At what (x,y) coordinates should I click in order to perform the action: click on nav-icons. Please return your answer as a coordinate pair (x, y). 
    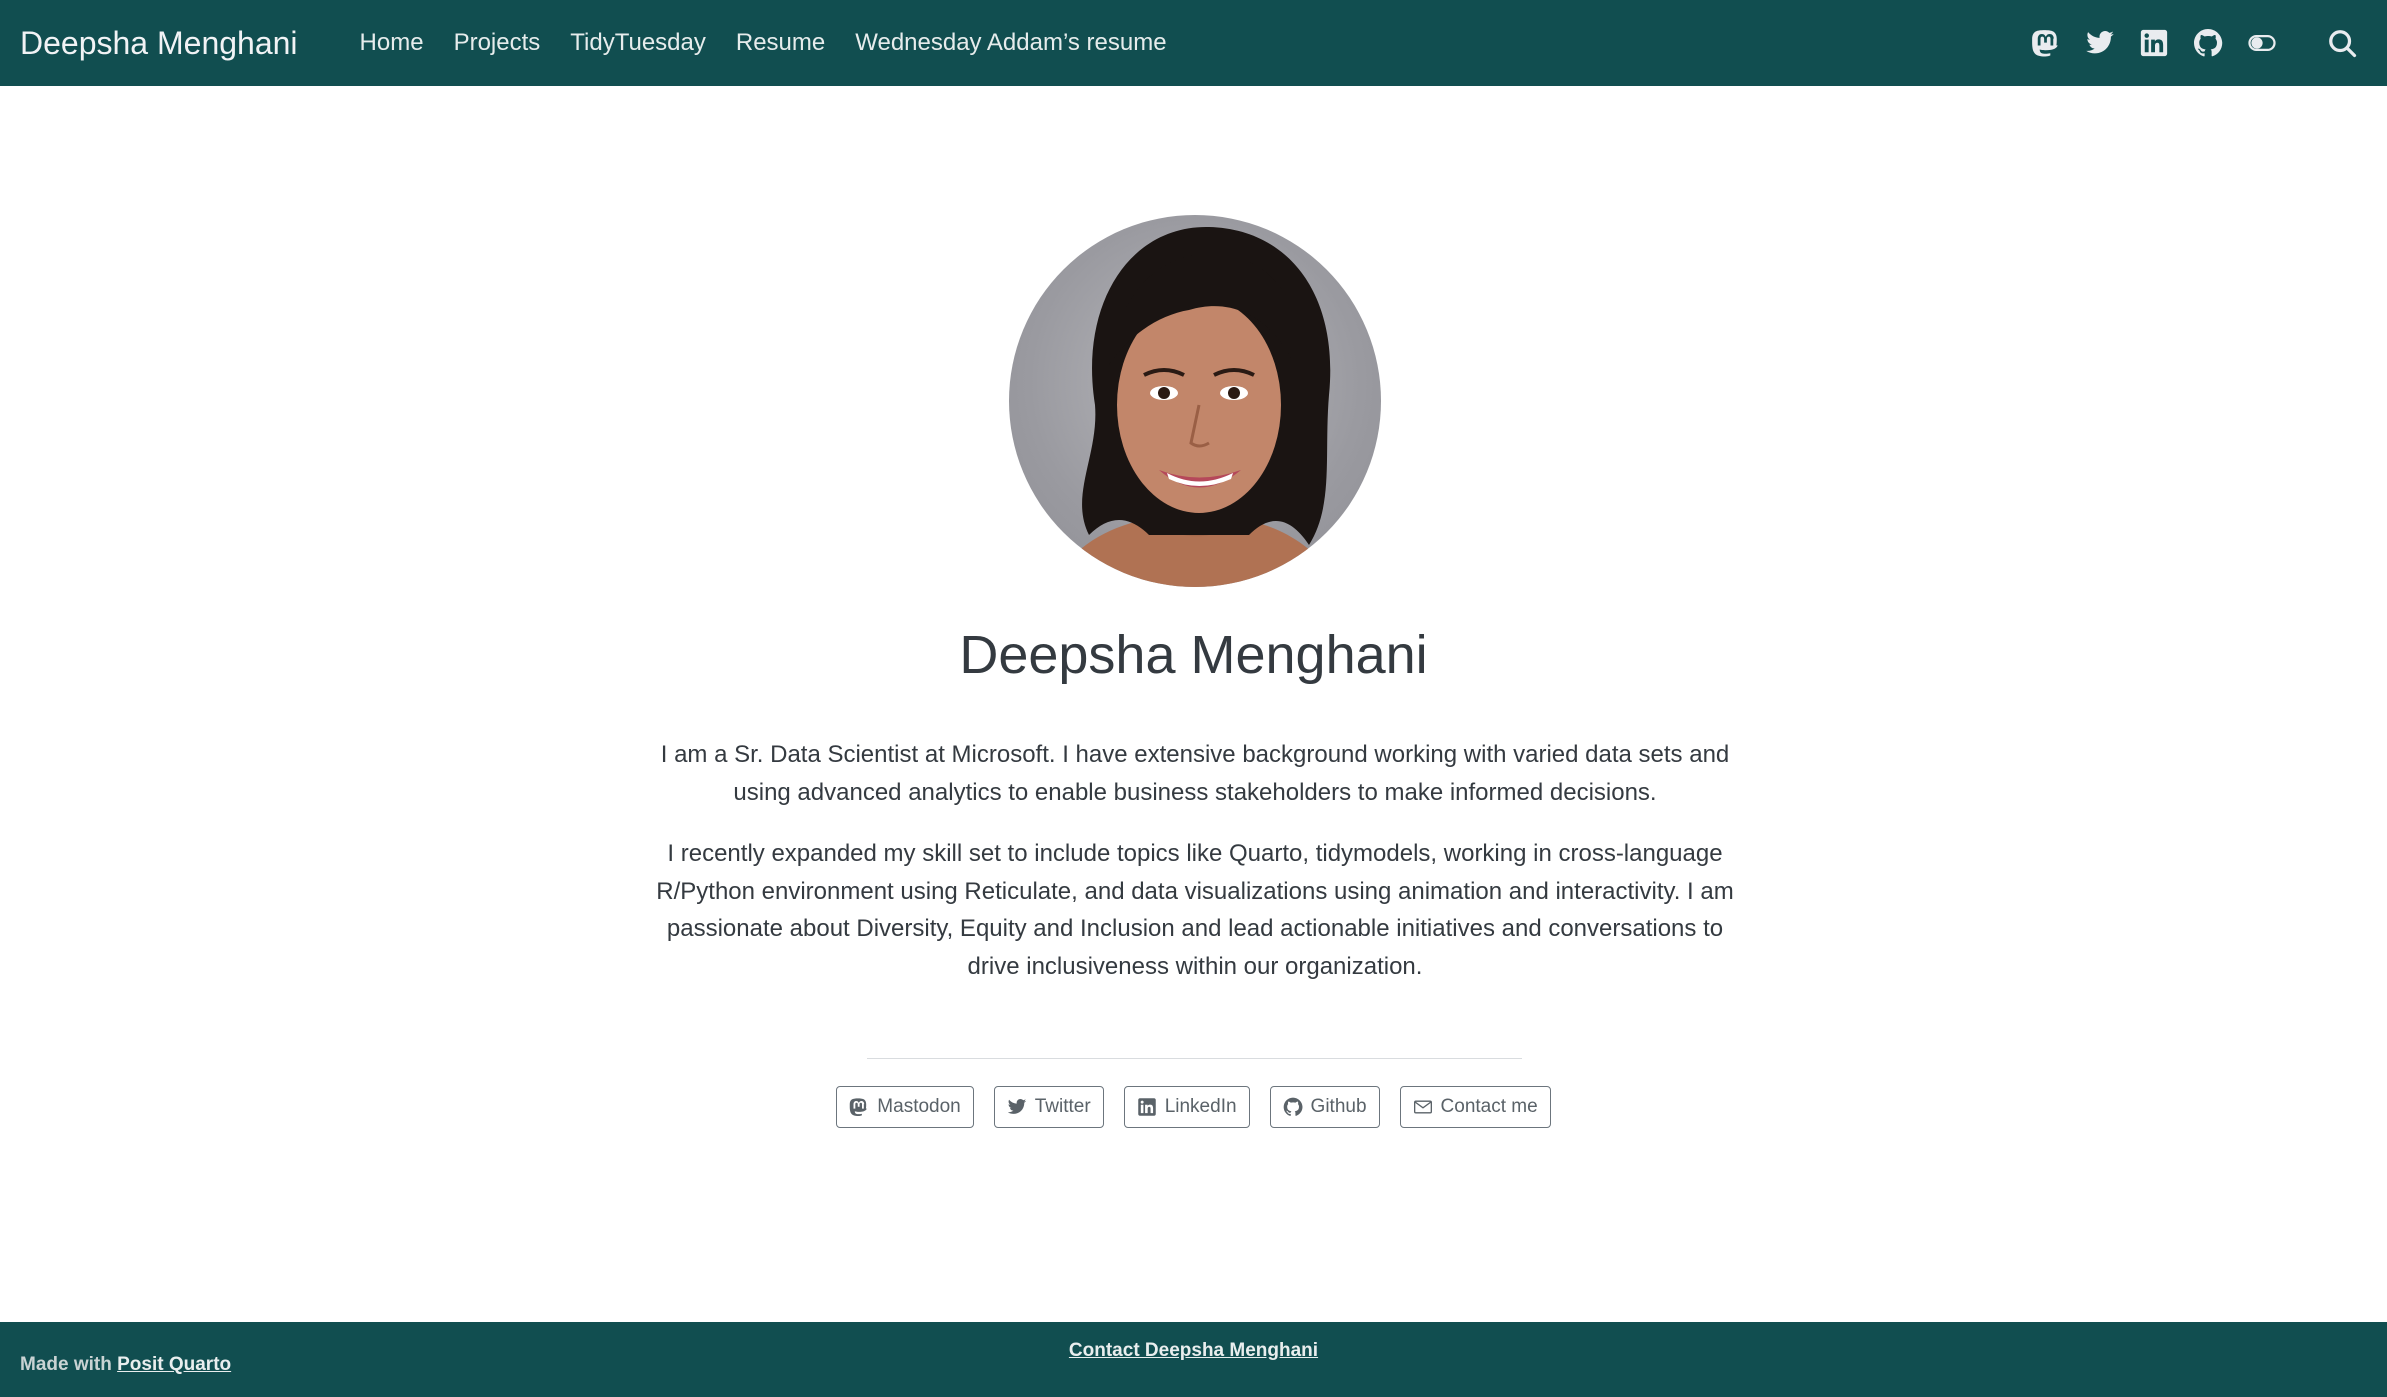
    Looking at the image, I should click on (2194, 43).